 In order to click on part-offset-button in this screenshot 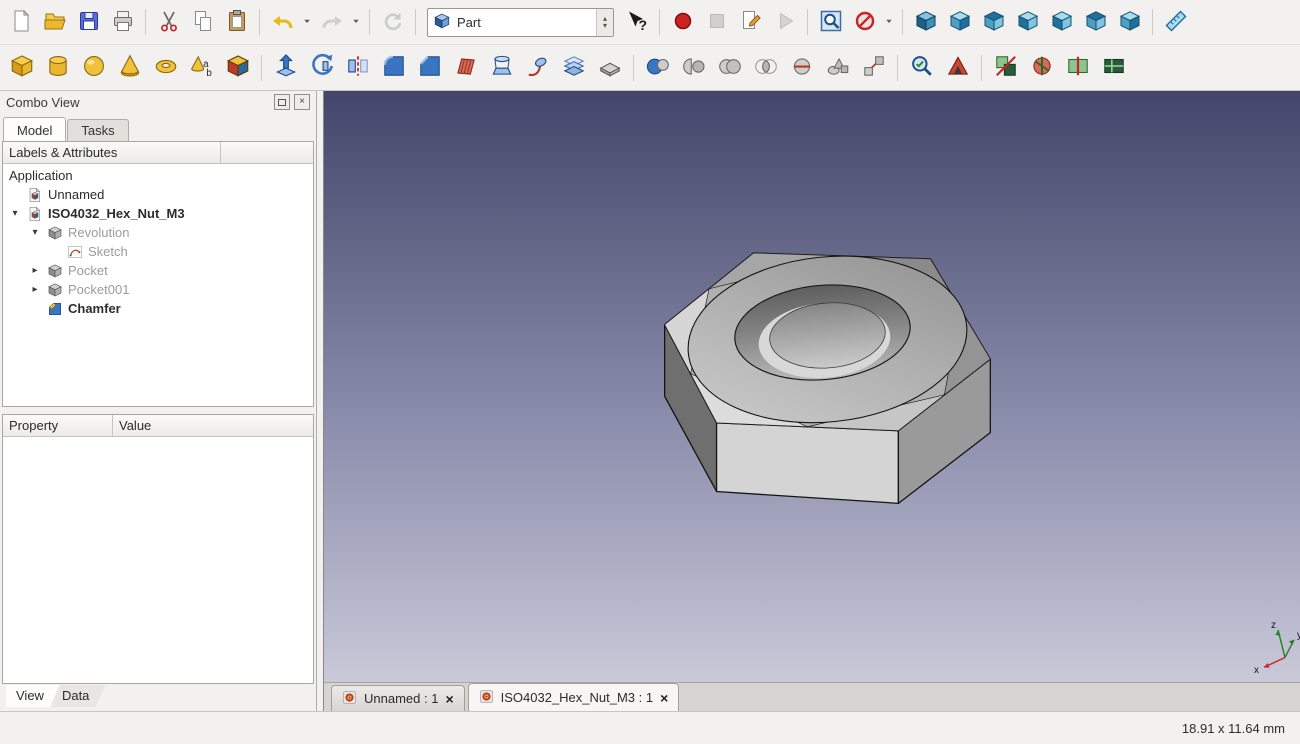, I will do `click(573, 68)`.